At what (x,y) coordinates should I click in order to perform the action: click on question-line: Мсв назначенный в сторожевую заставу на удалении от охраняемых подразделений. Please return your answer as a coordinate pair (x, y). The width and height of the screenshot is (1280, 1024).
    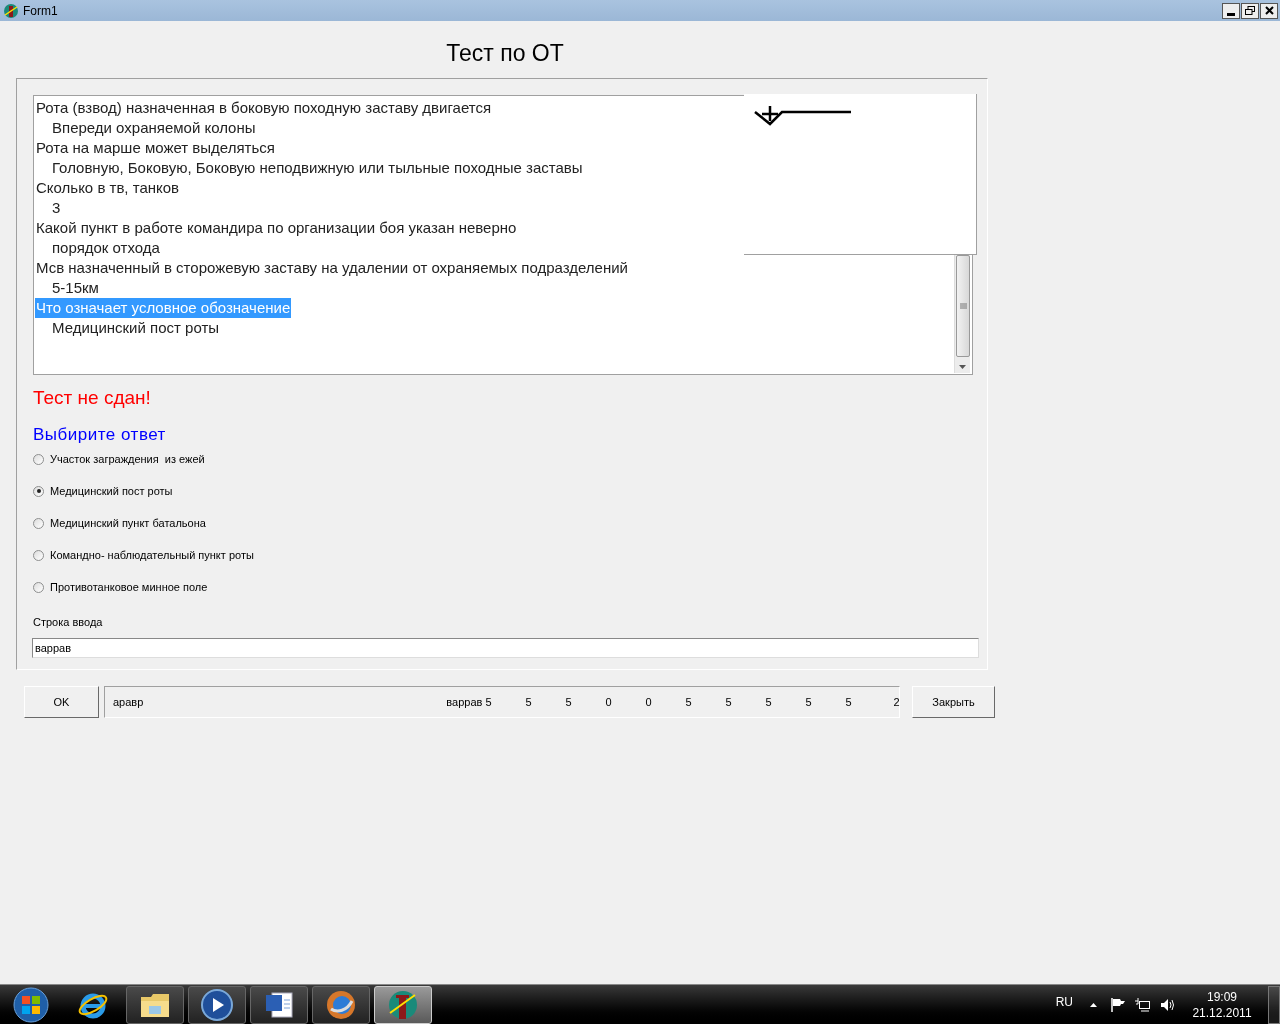
    Looking at the image, I should click on (332, 268).